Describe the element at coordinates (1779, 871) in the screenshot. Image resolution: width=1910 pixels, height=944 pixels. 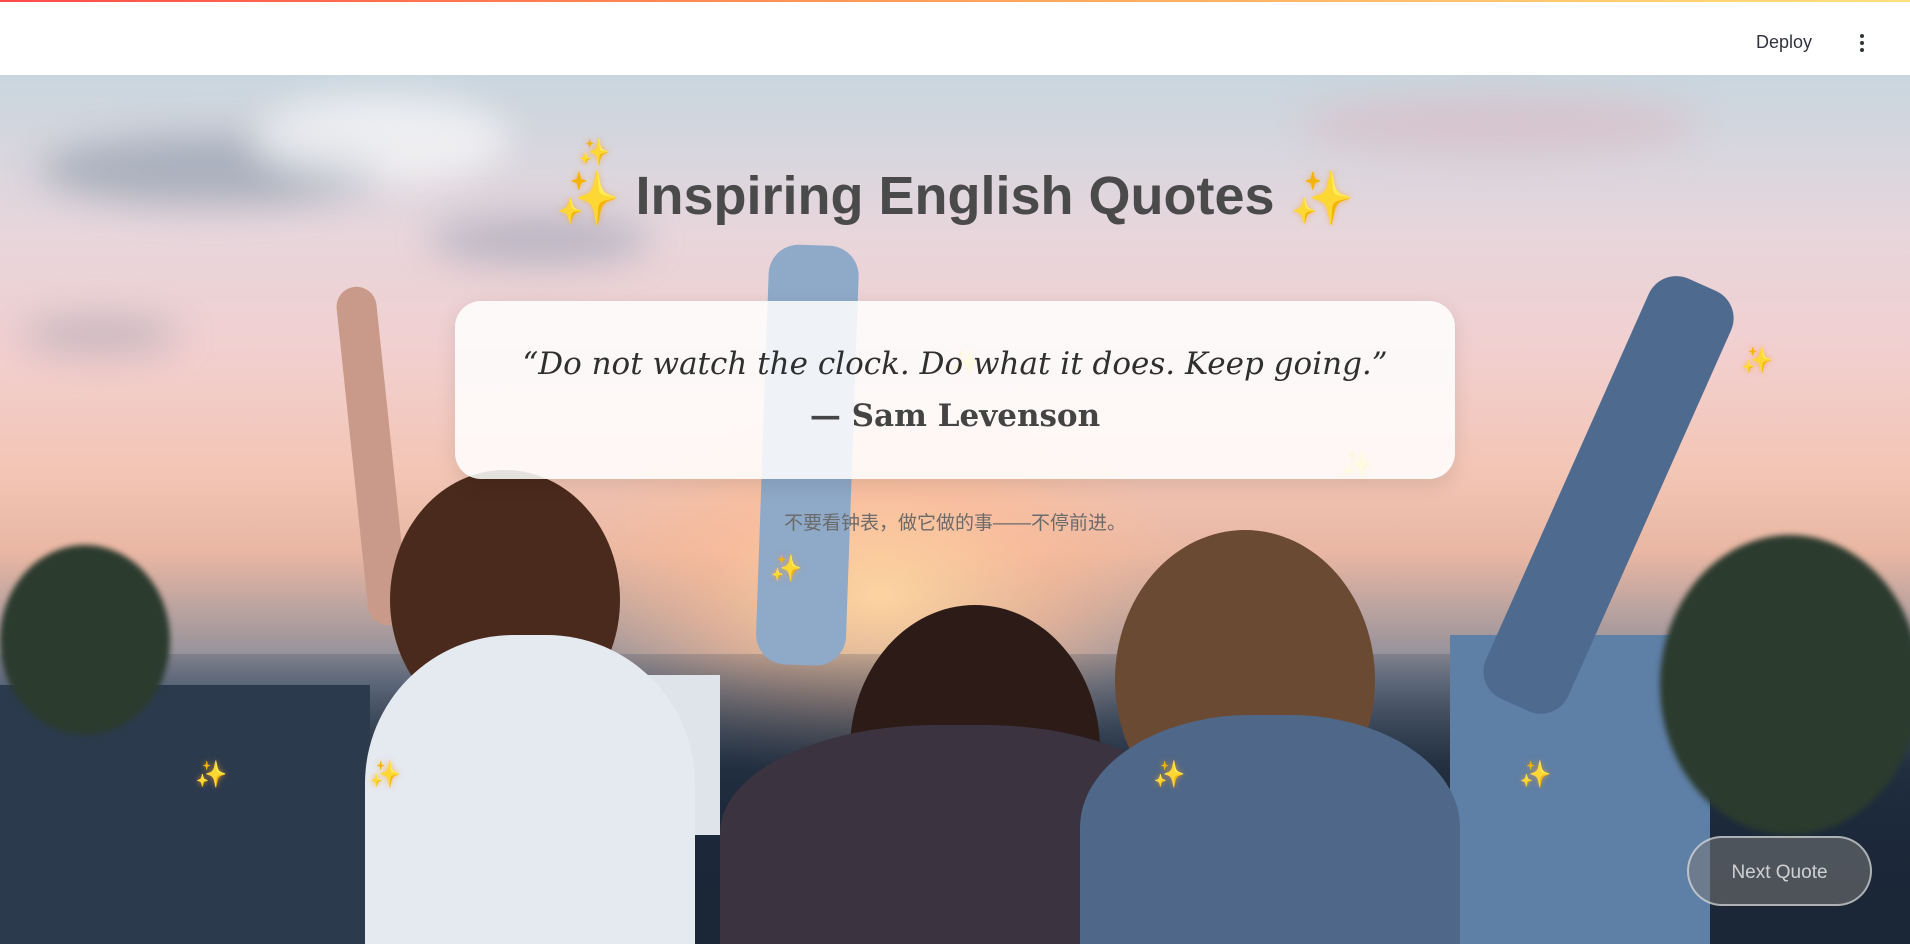
I see `next-quote-button: Next Quote` at that location.